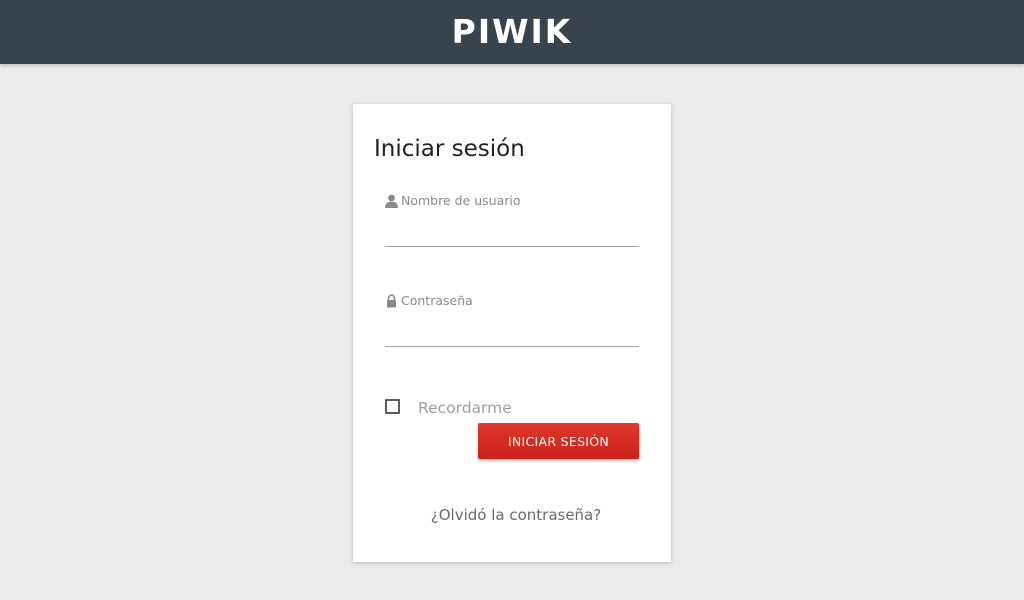 The height and width of the screenshot is (600, 1024). I want to click on forgot-password-link: ¿Olvidó la contraseña?, so click(512, 515).